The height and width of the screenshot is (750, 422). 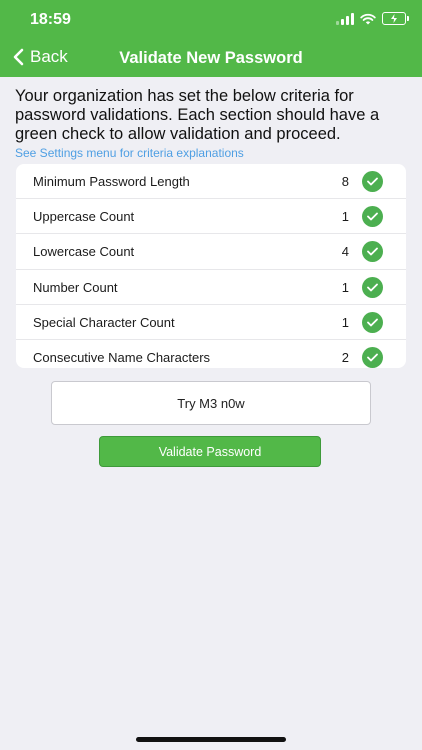 I want to click on criteria-value: 4, so click(x=345, y=252).